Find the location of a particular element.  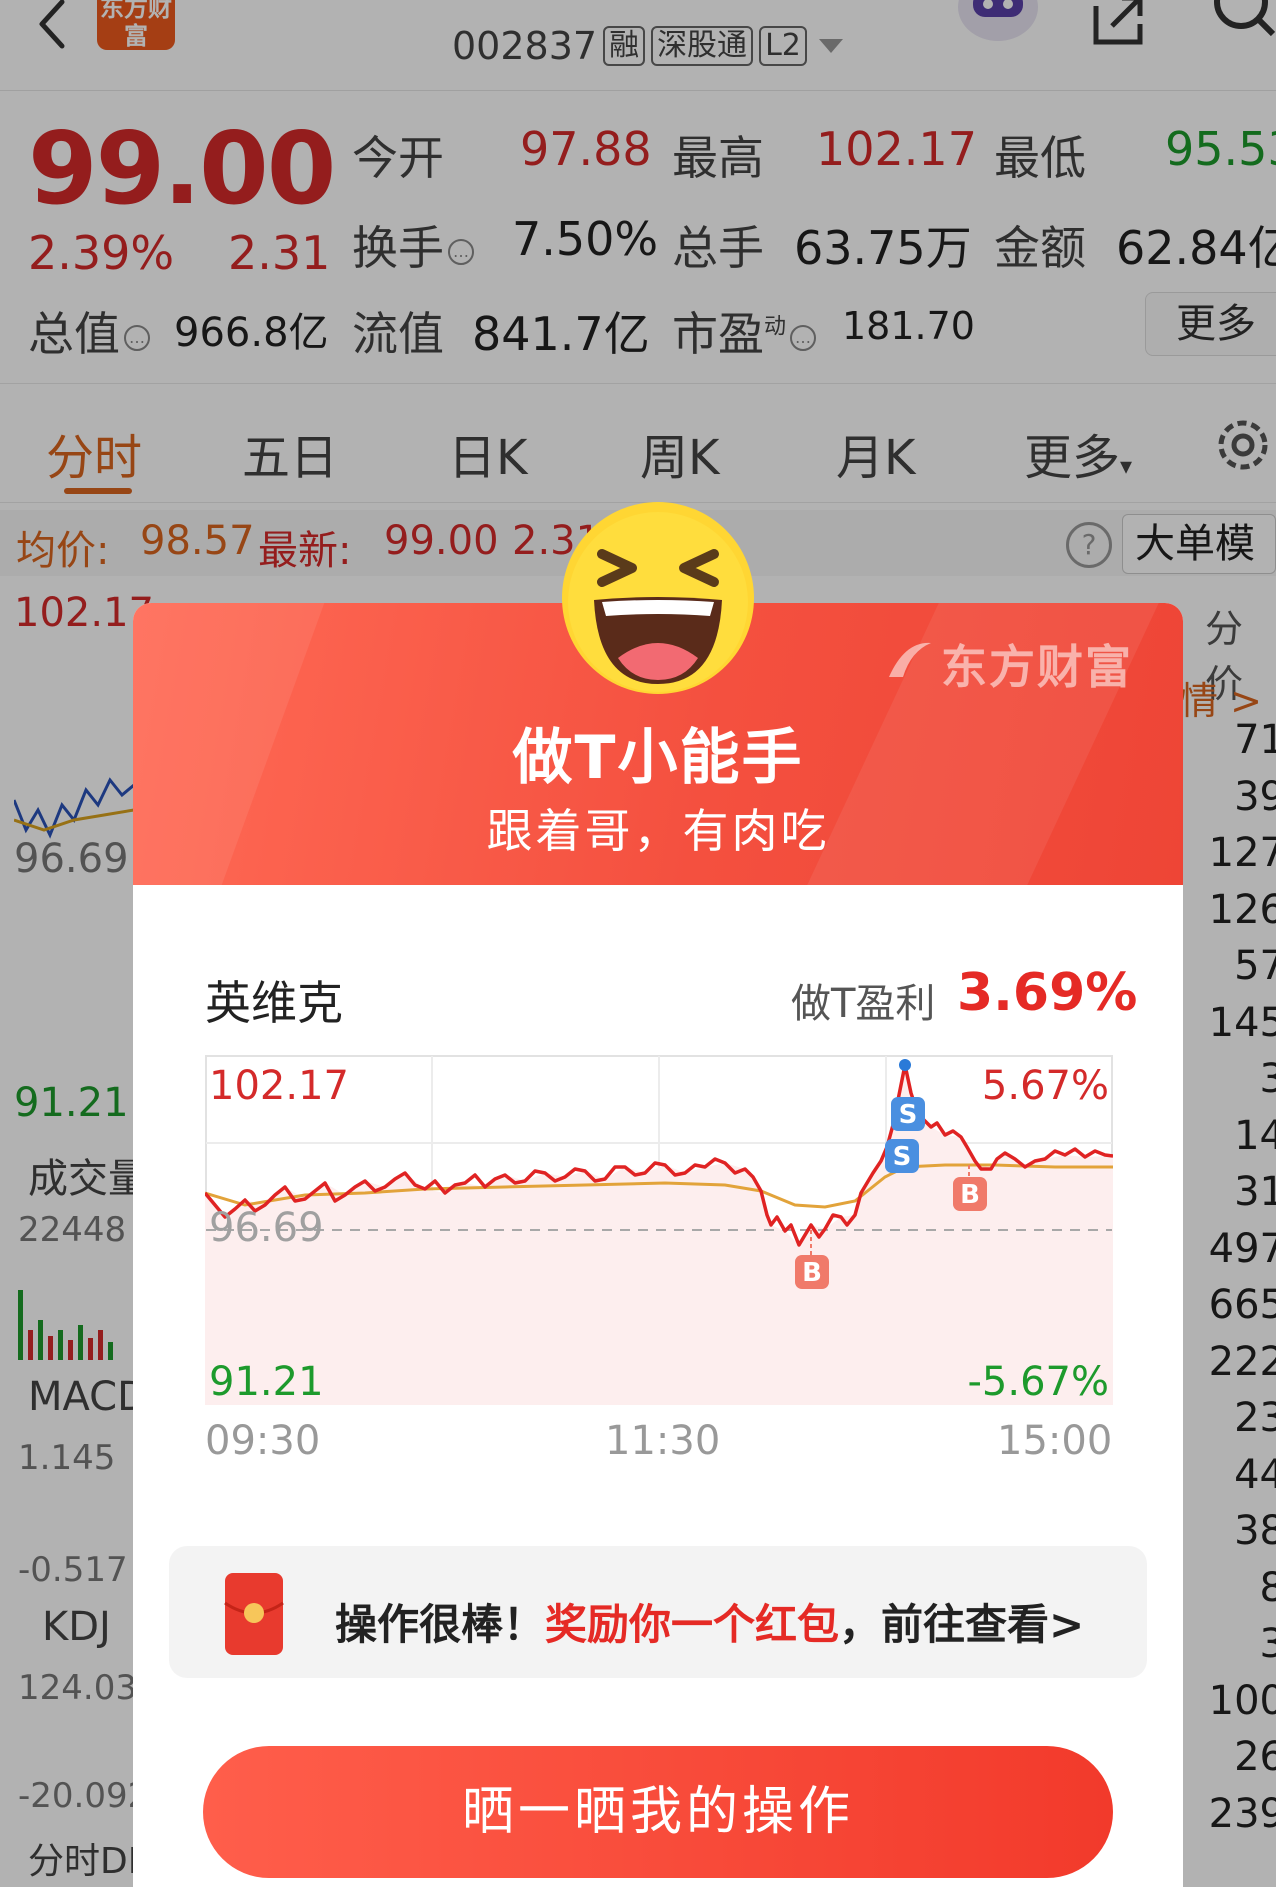

banner-suffix: ，前往查看> is located at coordinates (962, 1624).